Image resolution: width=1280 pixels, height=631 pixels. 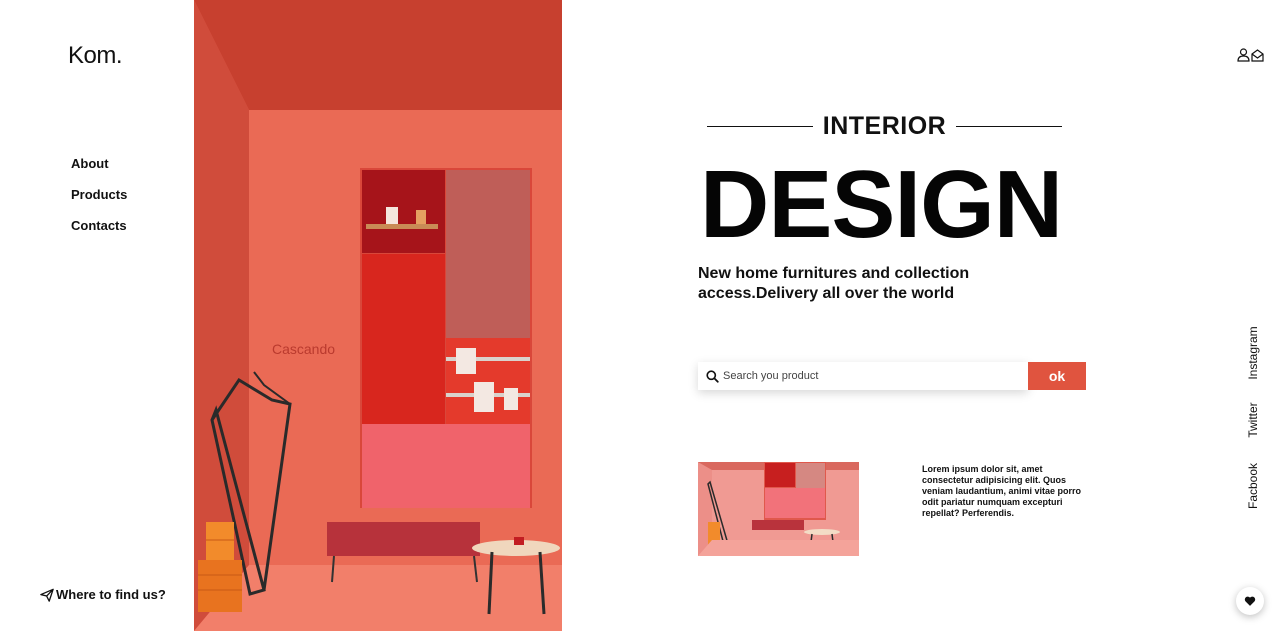 What do you see at coordinates (760, 126) in the screenshot?
I see `kicker-line-left` at bounding box center [760, 126].